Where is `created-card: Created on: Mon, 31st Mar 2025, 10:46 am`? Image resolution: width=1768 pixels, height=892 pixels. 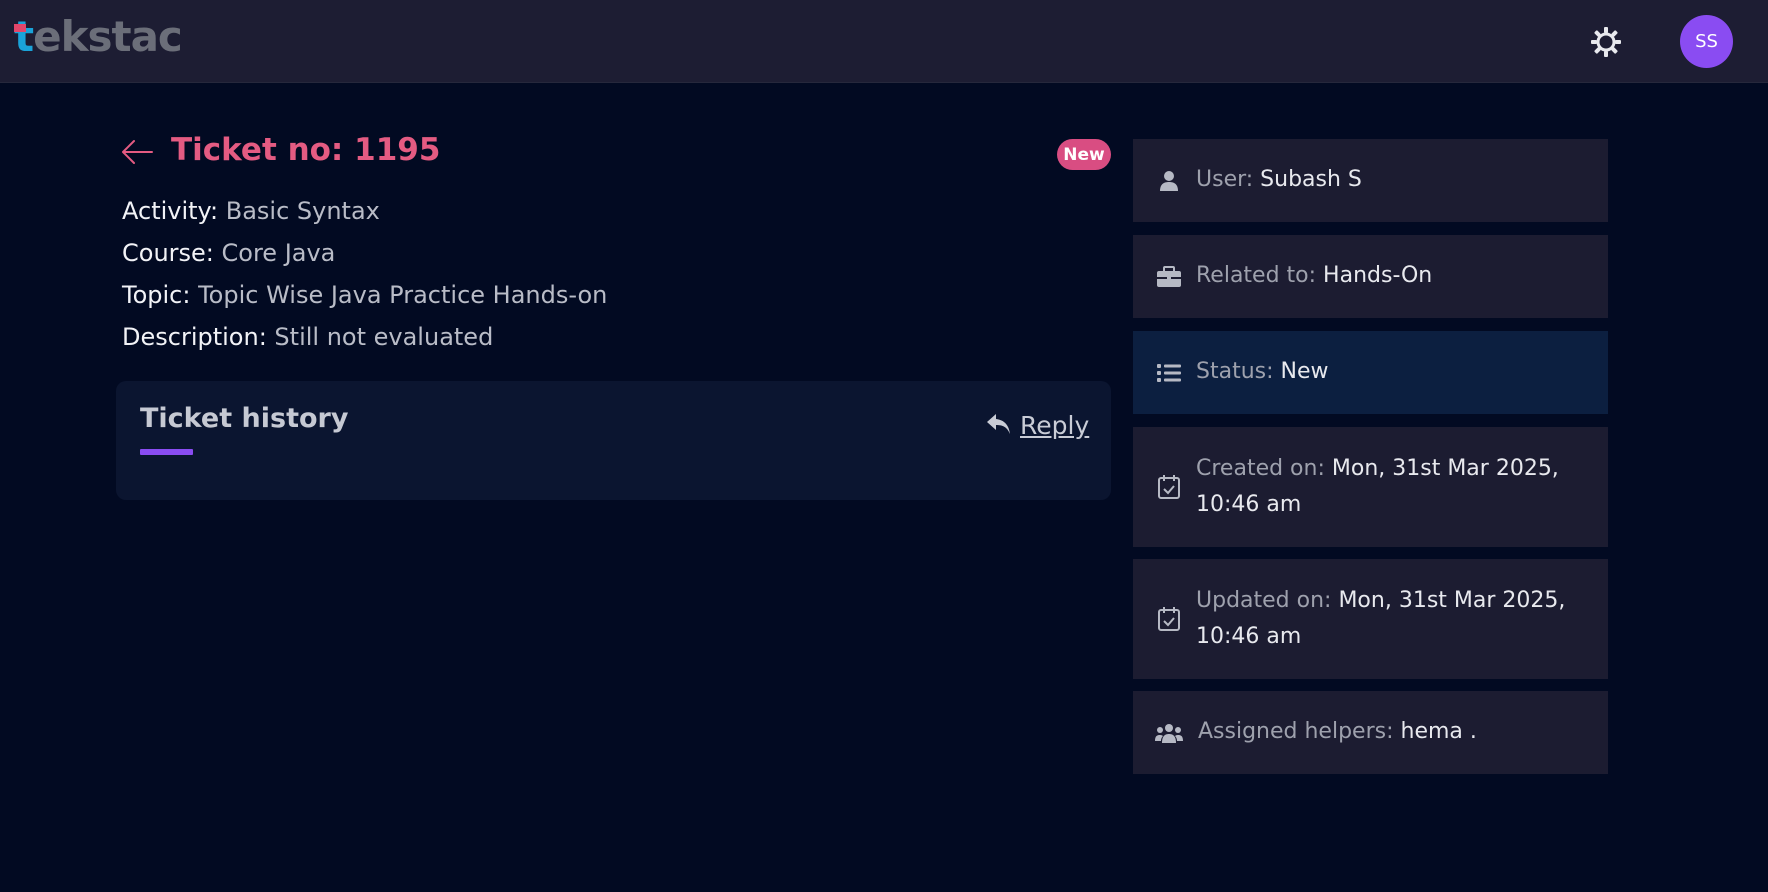
created-card: Created on: Mon, 31st Mar 2025, 10:46 am is located at coordinates (1370, 487).